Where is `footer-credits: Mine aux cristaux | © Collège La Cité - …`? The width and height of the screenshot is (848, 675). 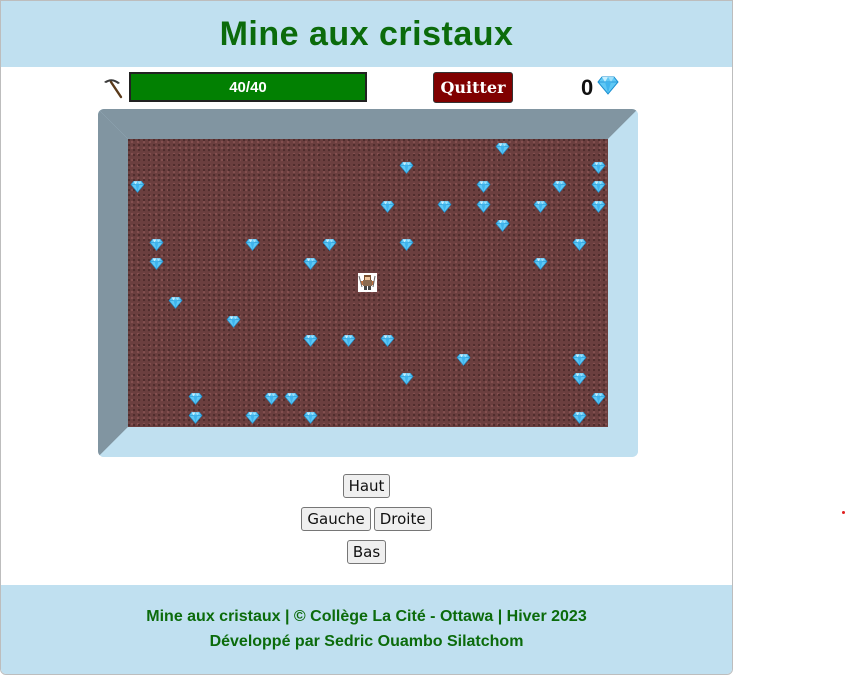 footer-credits: Mine aux cristaux | © Collège La Cité - … is located at coordinates (366, 616).